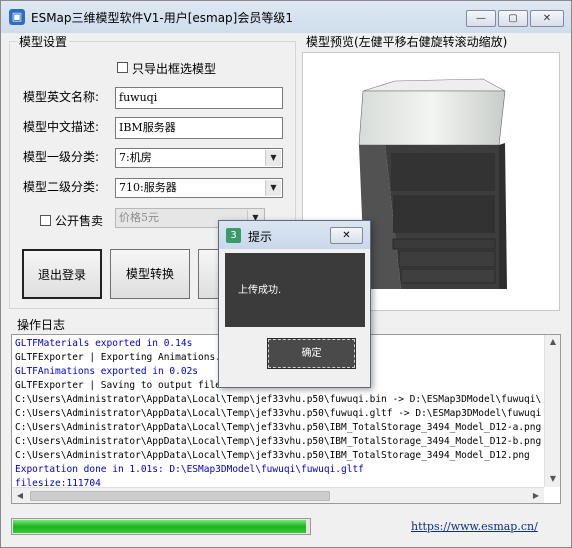 The image size is (572, 548). Describe the element at coordinates (552, 411) in the screenshot. I see `vertical-scrollbar: ▲ ▼` at that location.